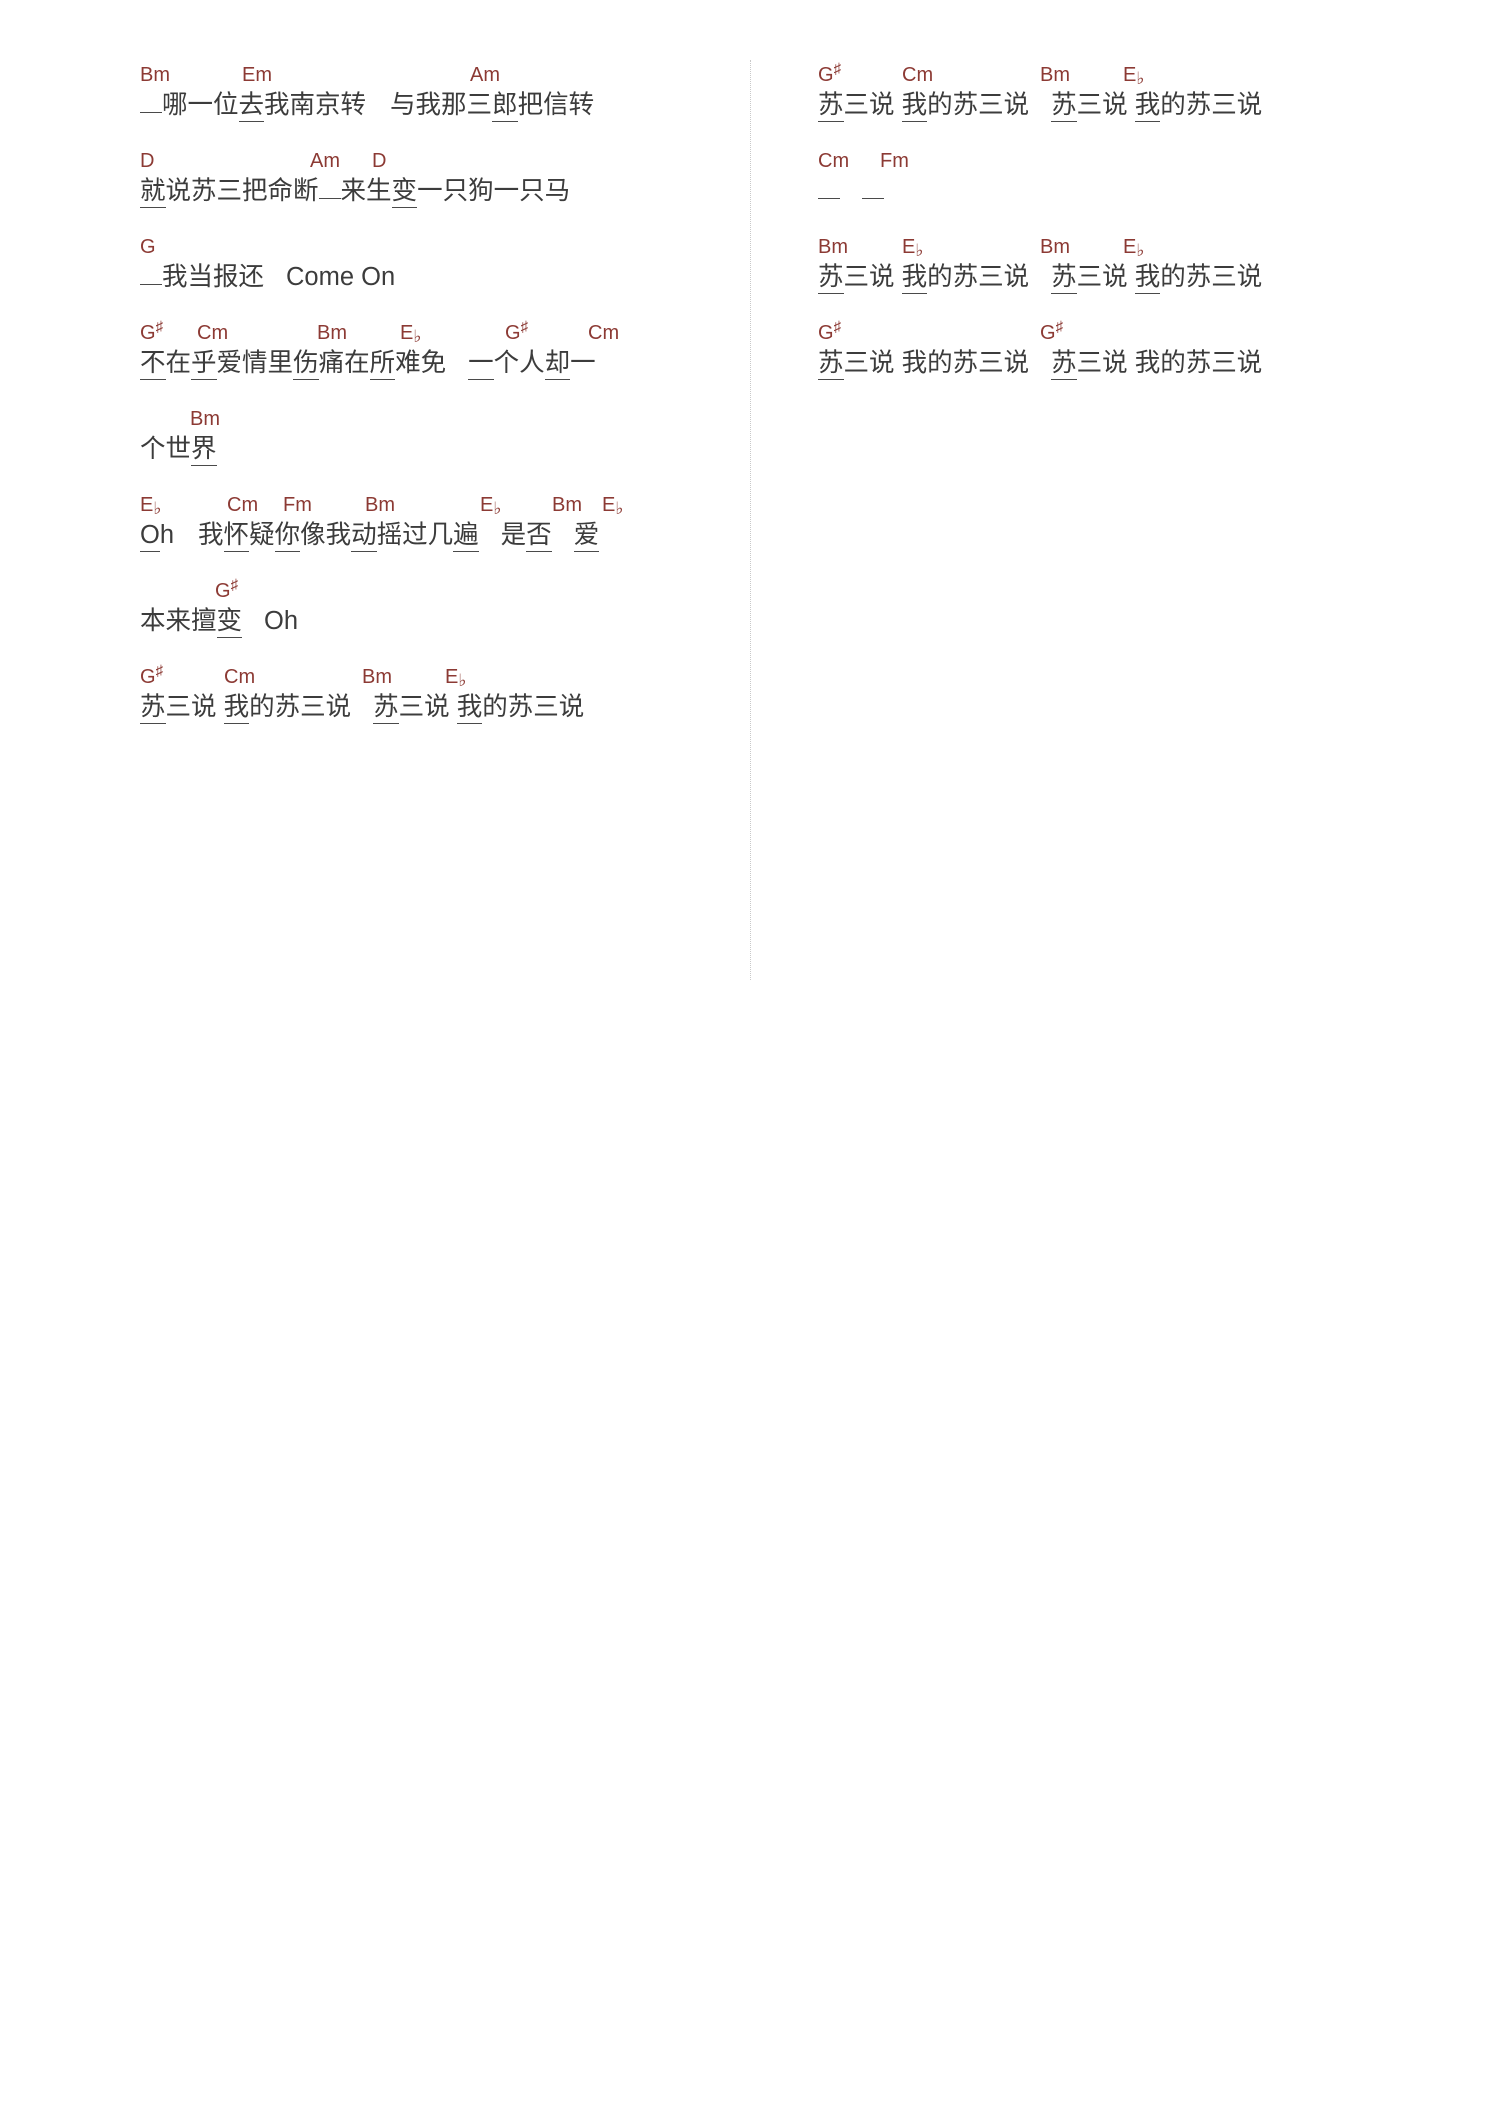 This screenshot has width=1500, height=2123. Describe the element at coordinates (430, 505) in the screenshot. I see `chord-row: E♭ Cm Fm Bm E♭ Bm E♭` at that location.